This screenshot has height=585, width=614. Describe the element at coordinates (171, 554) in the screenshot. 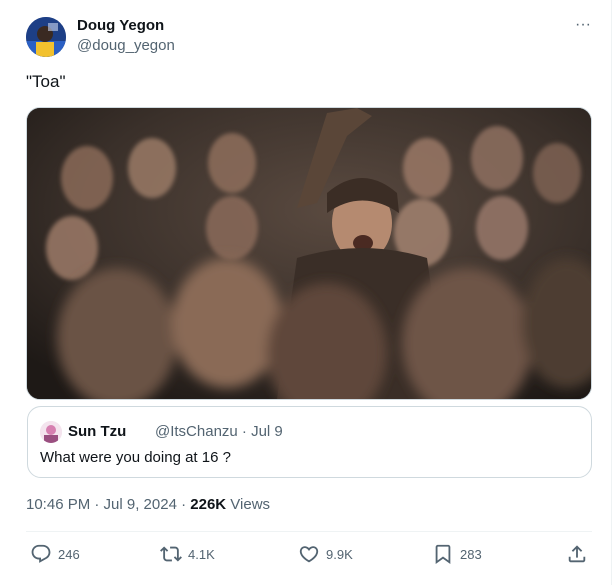

I see `repost-icon` at that location.